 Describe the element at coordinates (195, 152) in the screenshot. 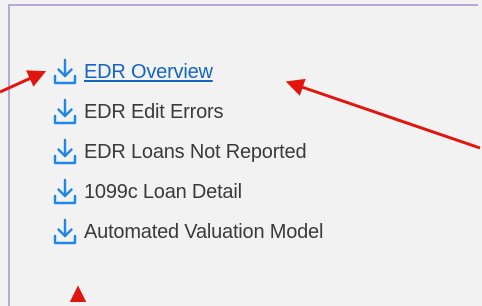

I see `report-label: EDR Loans Not Reported` at that location.